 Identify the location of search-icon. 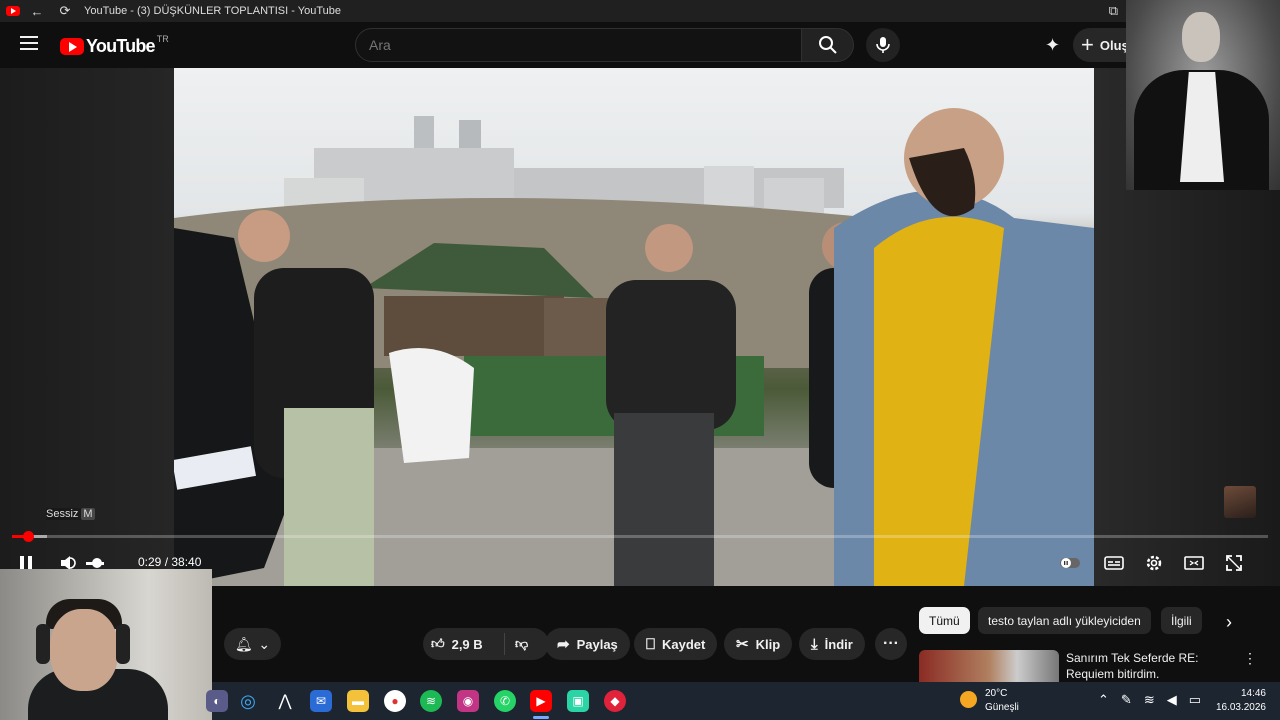
(827, 45).